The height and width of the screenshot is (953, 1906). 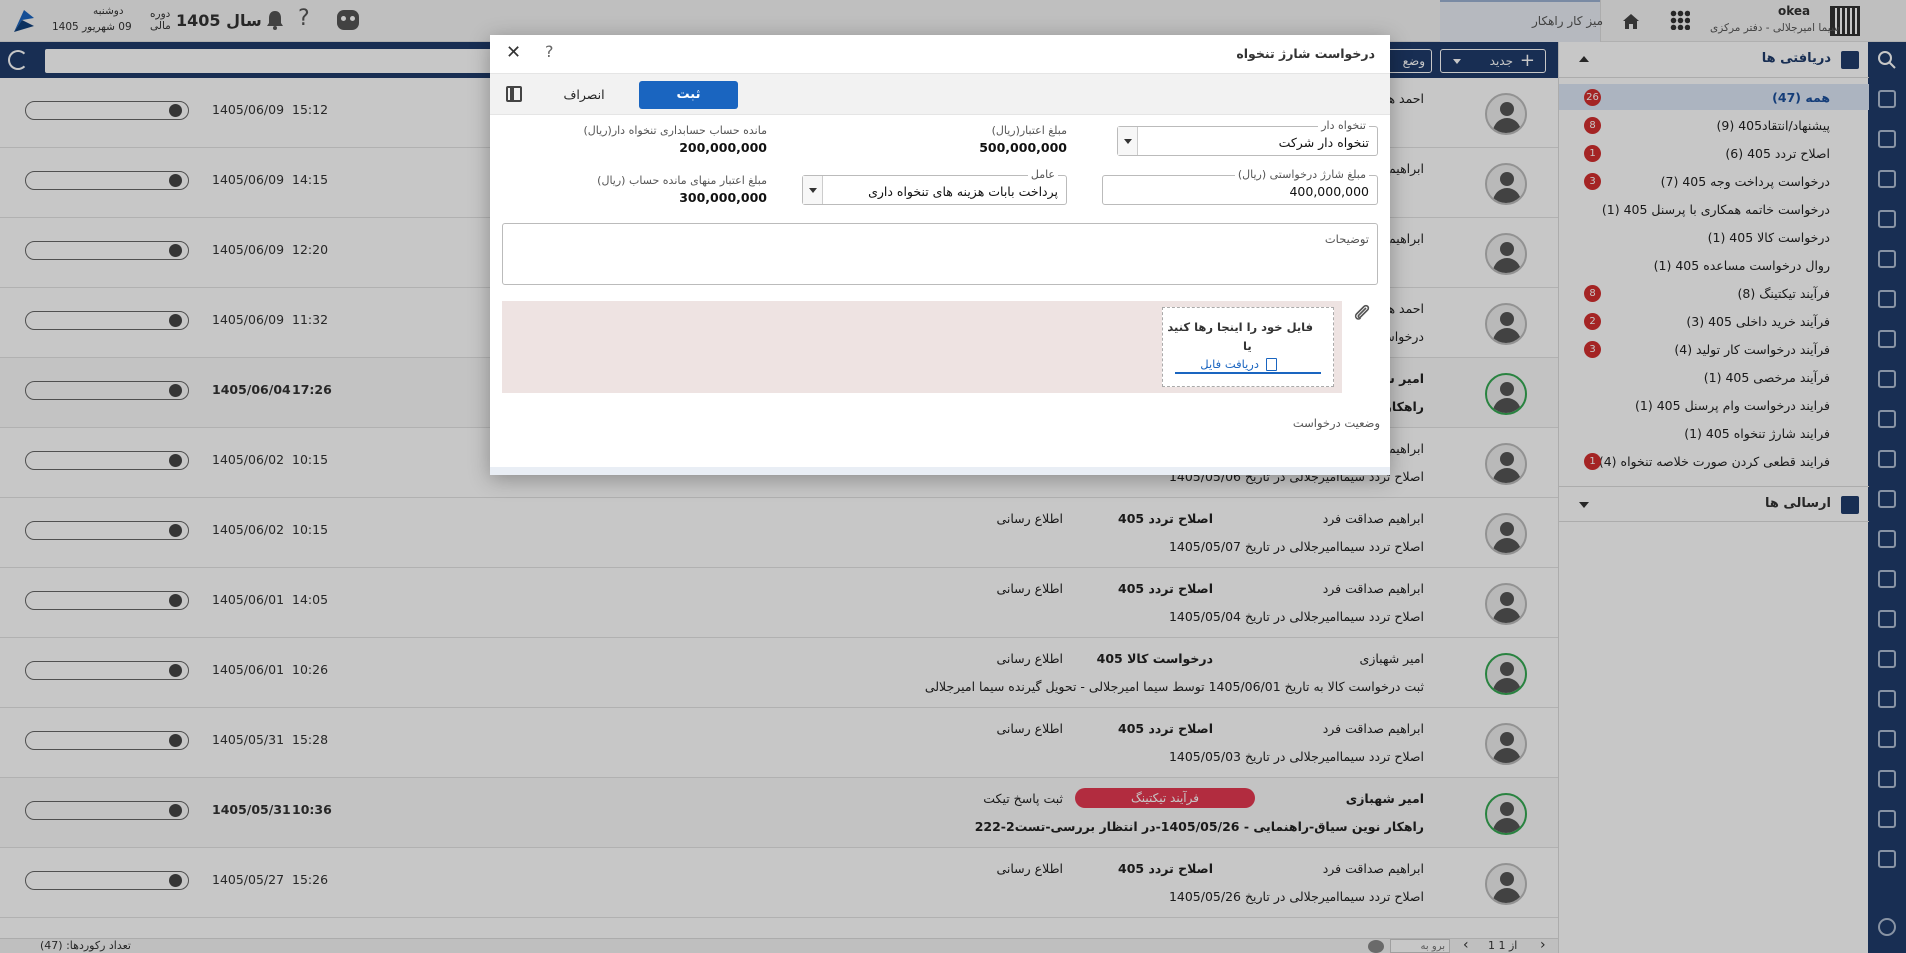 I want to click on factor-value: پرداخت بابات هزینه های تنخواه داری, so click(x=963, y=191).